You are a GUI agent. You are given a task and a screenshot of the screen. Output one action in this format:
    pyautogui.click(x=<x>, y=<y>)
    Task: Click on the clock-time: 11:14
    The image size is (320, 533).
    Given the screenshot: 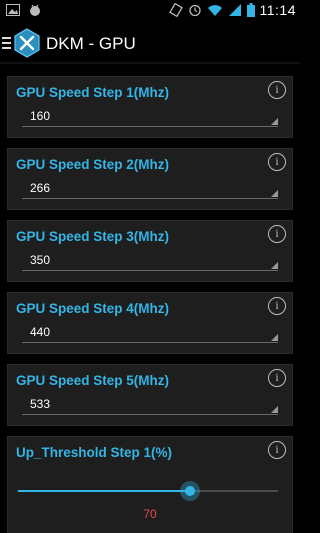 What is the action you would take?
    pyautogui.click(x=277, y=10)
    